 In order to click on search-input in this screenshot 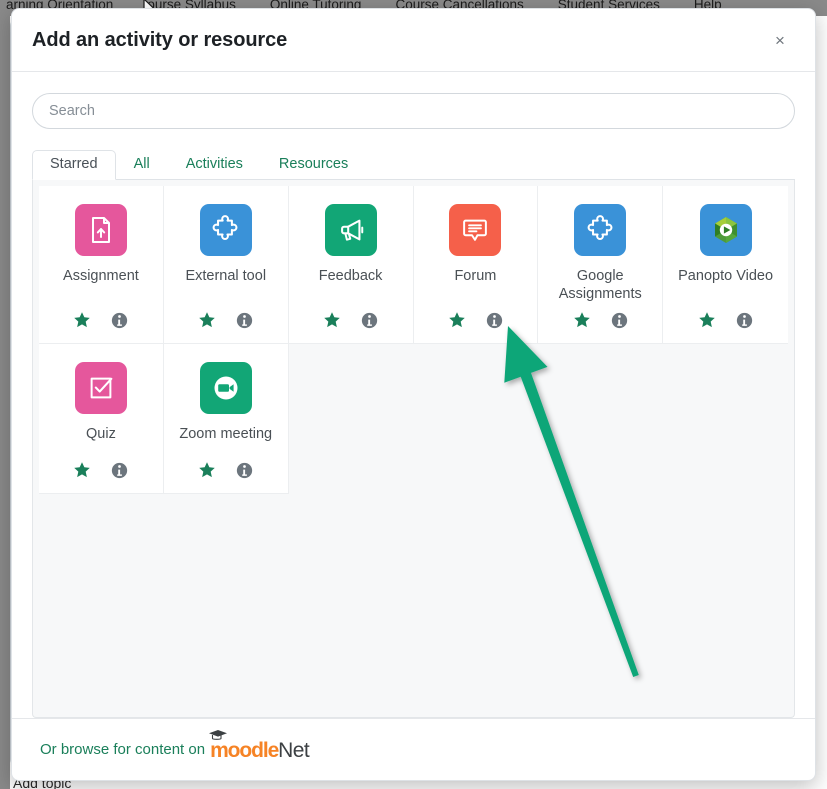, I will do `click(413, 111)`.